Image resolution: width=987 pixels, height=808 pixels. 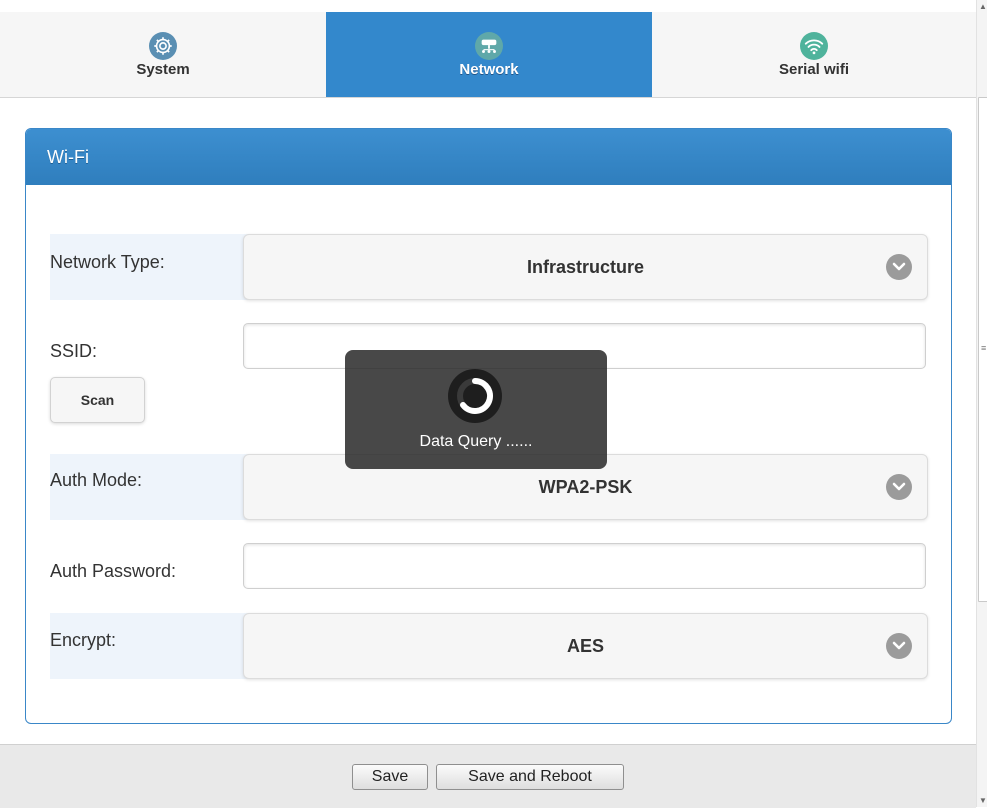 What do you see at coordinates (814, 45) in the screenshot?
I see `wifi-icon` at bounding box center [814, 45].